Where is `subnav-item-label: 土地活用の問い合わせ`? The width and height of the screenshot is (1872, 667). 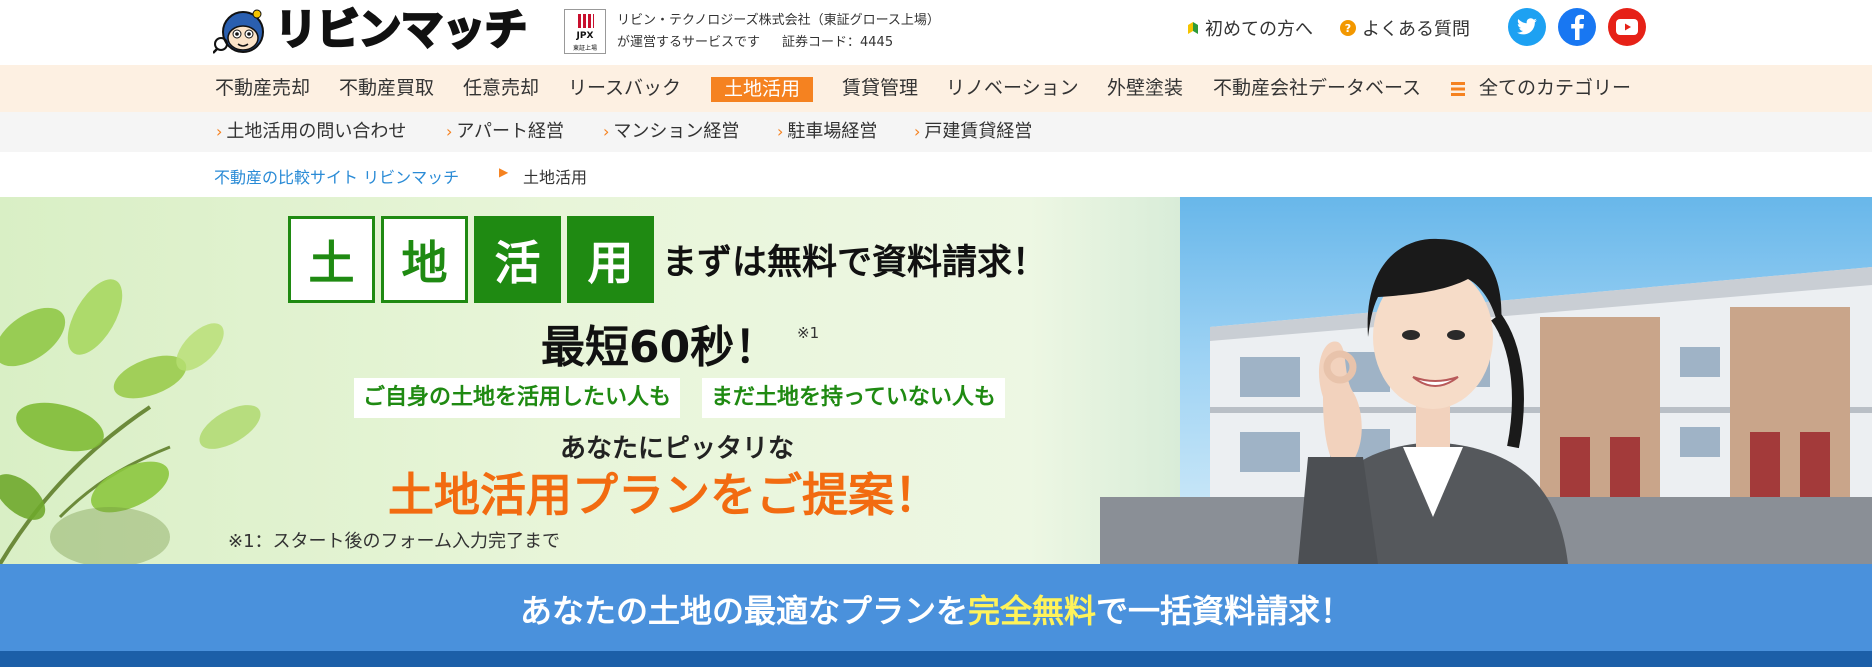 subnav-item-label: 土地活用の問い合わせ is located at coordinates (316, 131).